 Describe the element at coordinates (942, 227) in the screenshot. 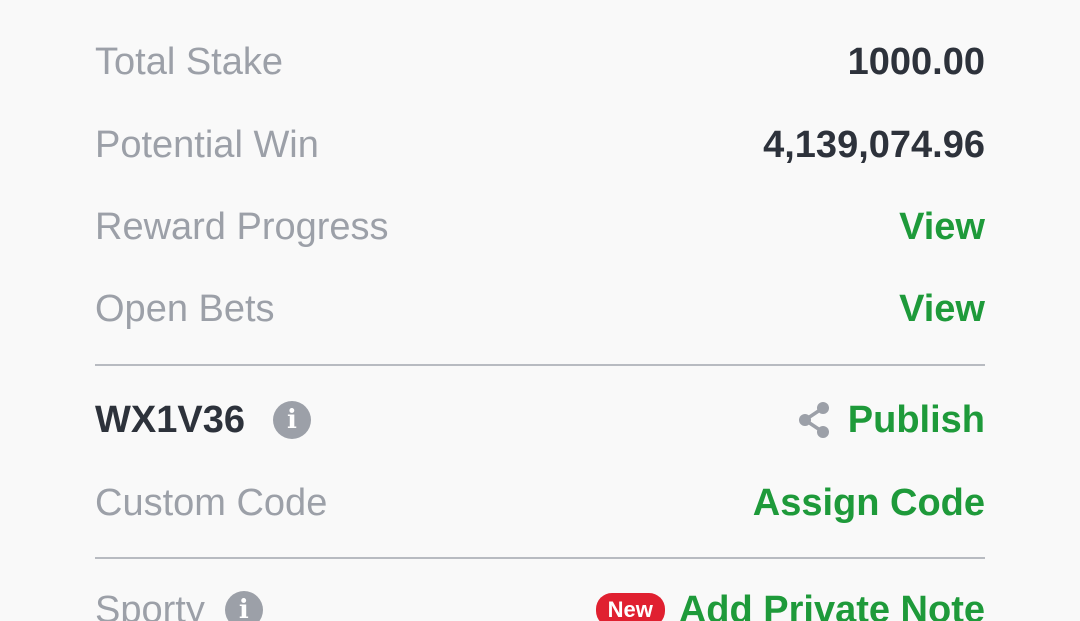

I see `reward-progress-view-link: View` at that location.